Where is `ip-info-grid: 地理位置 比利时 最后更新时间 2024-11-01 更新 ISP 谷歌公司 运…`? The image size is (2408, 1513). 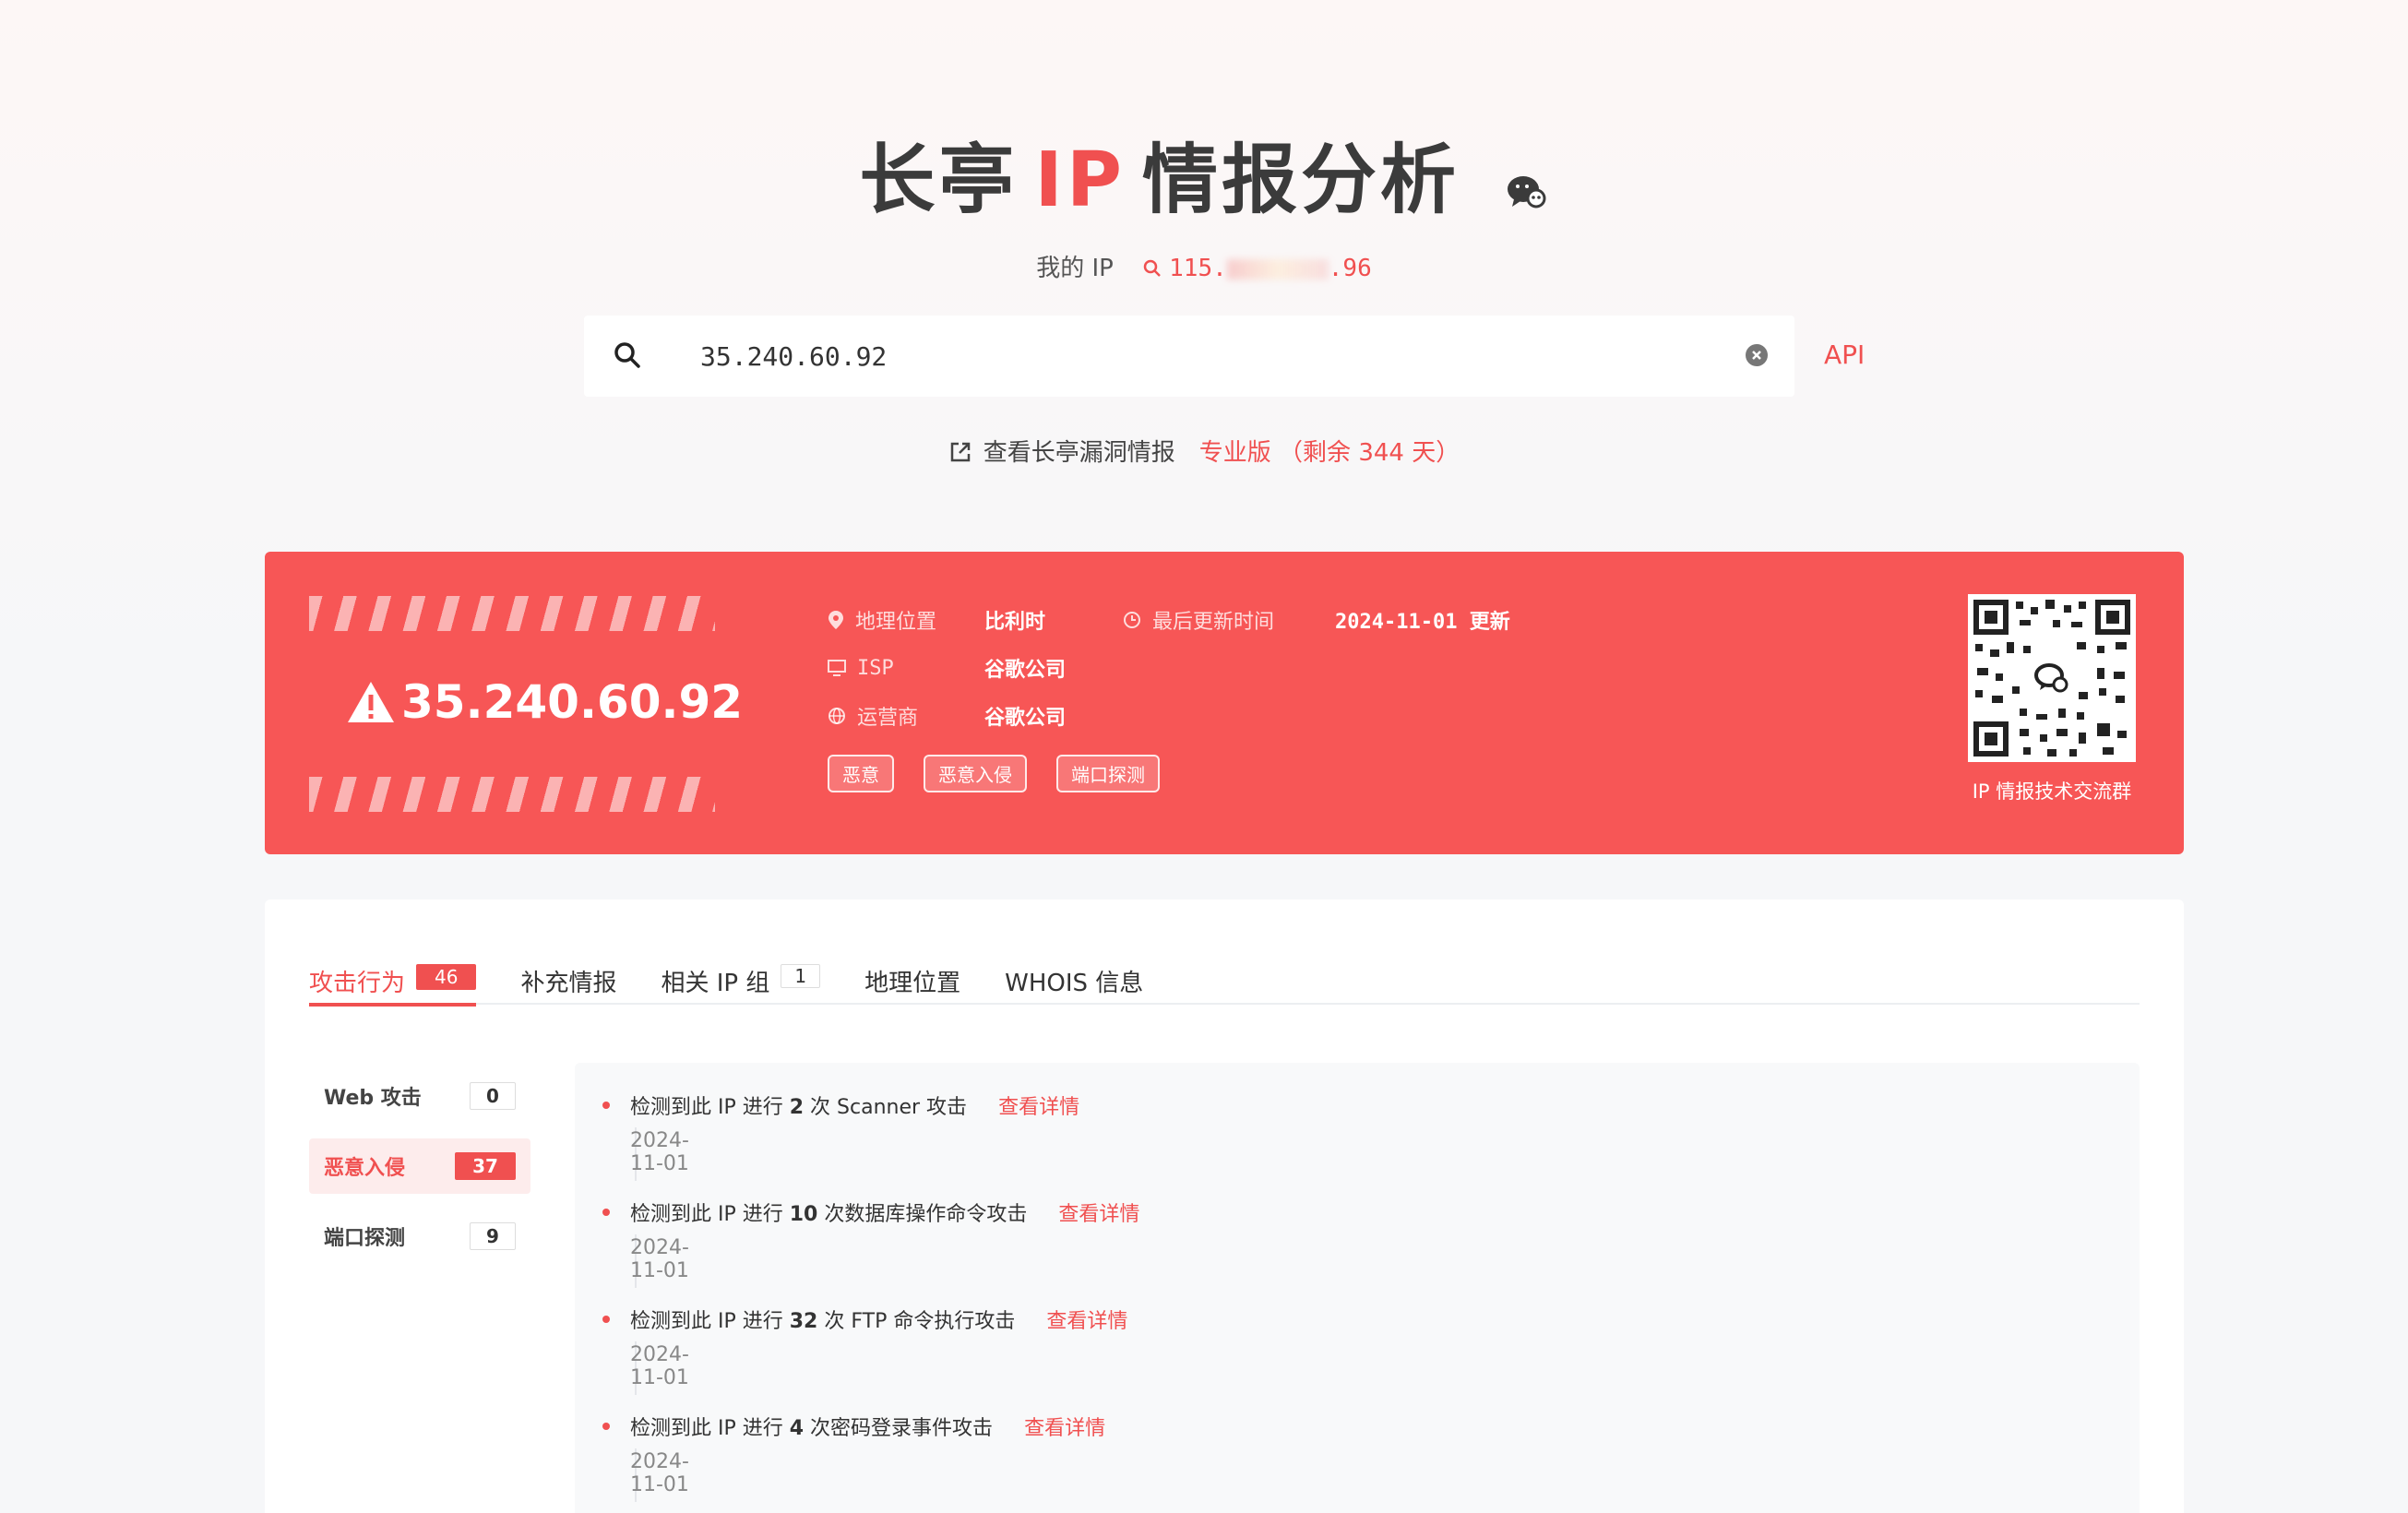
ip-info-grid: 地理位置 比利时 最后更新时间 2024-11-01 更新 ISP 谷歌公司 运… is located at coordinates (1169, 668).